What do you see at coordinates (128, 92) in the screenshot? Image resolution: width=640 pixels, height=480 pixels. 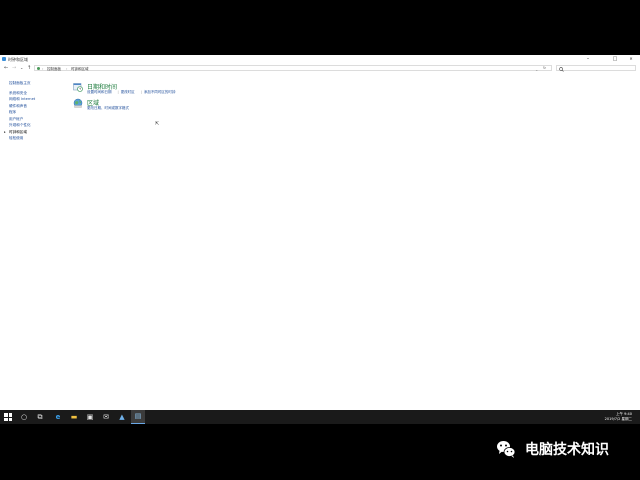 I see `change-time-zone-link: 更改时区` at bounding box center [128, 92].